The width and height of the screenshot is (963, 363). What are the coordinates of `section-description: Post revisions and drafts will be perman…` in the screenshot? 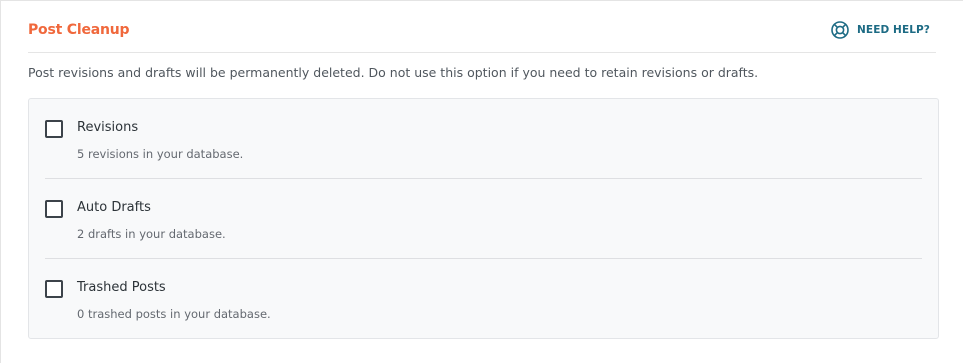 It's located at (393, 72).